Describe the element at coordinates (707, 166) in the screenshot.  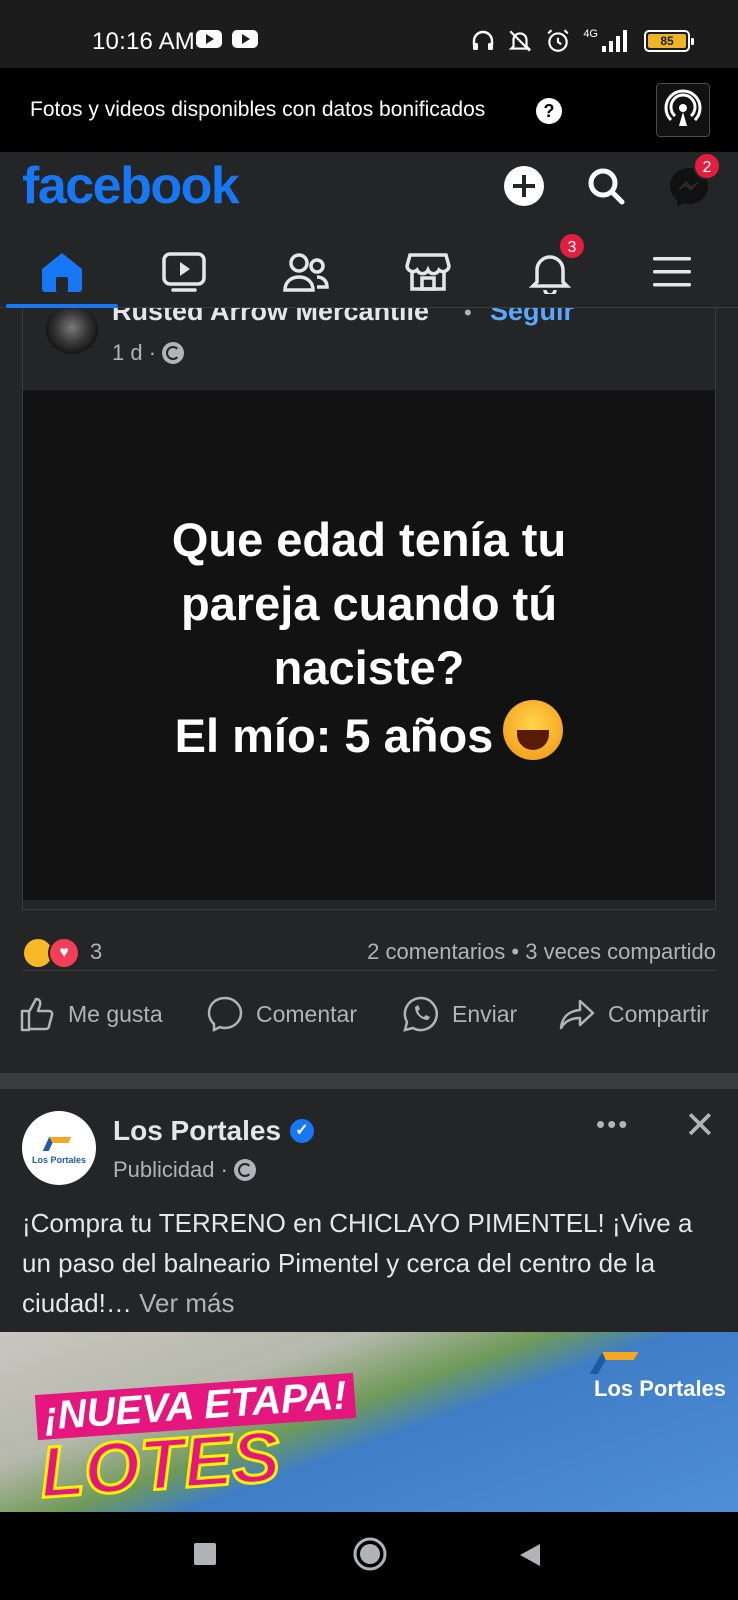
I see `messenger-badge: 2` at that location.